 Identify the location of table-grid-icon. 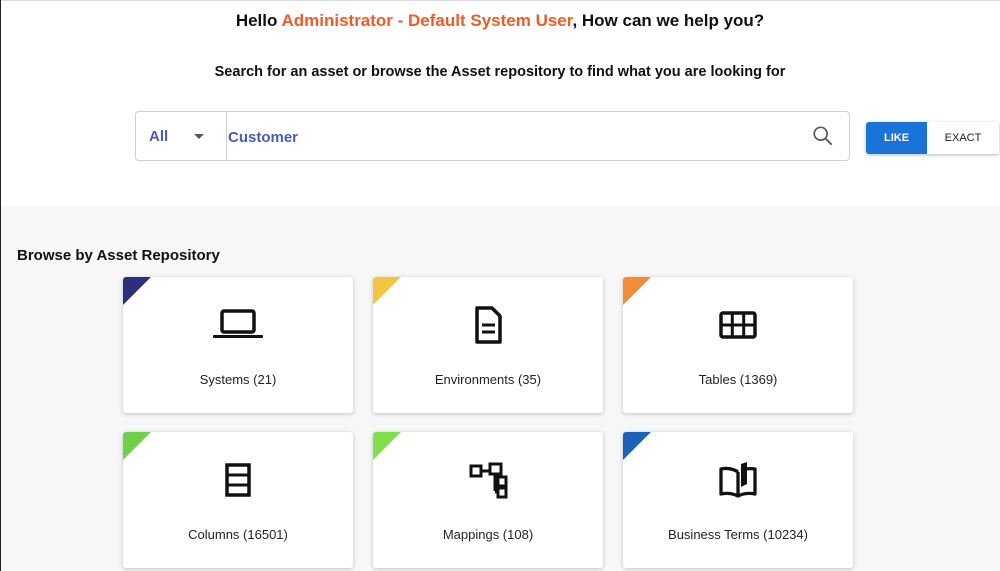
(738, 325).